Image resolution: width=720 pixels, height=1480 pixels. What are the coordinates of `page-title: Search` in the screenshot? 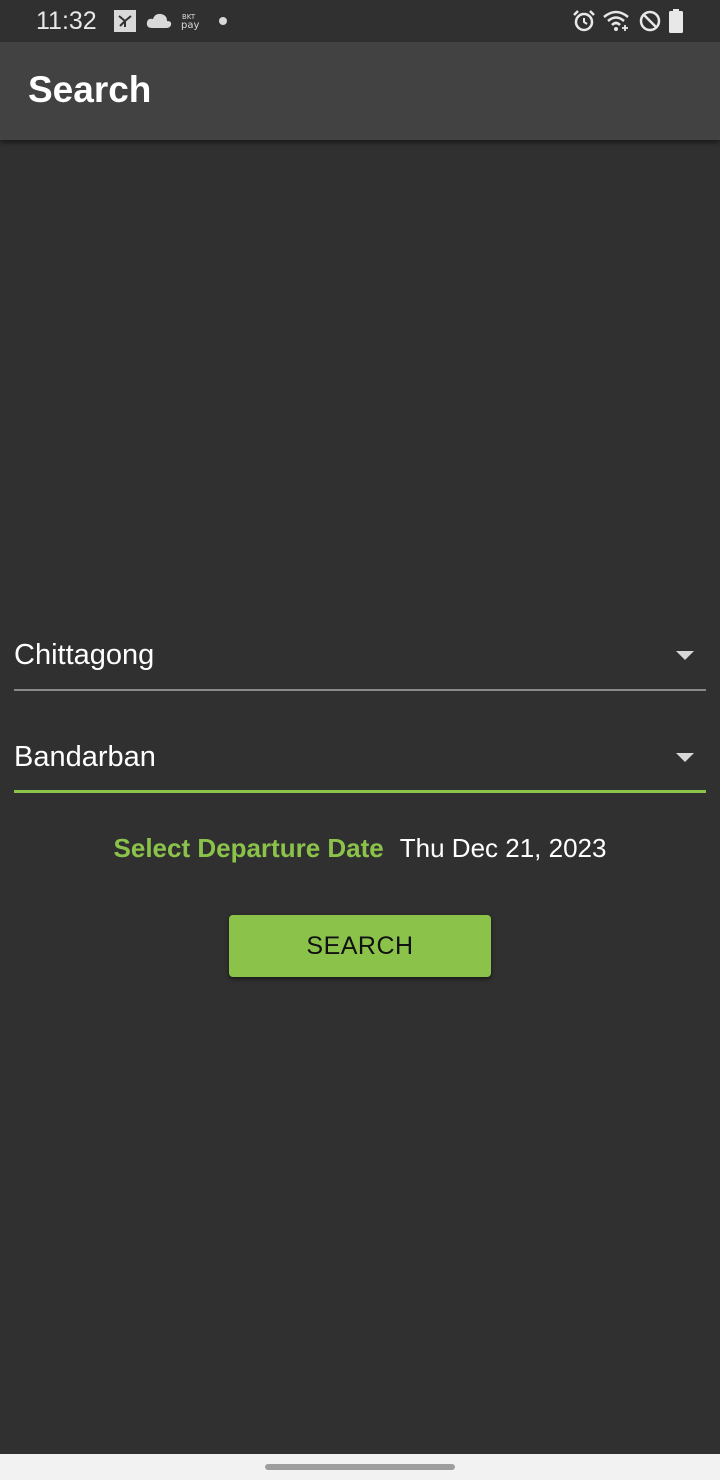 It's located at (90, 89).